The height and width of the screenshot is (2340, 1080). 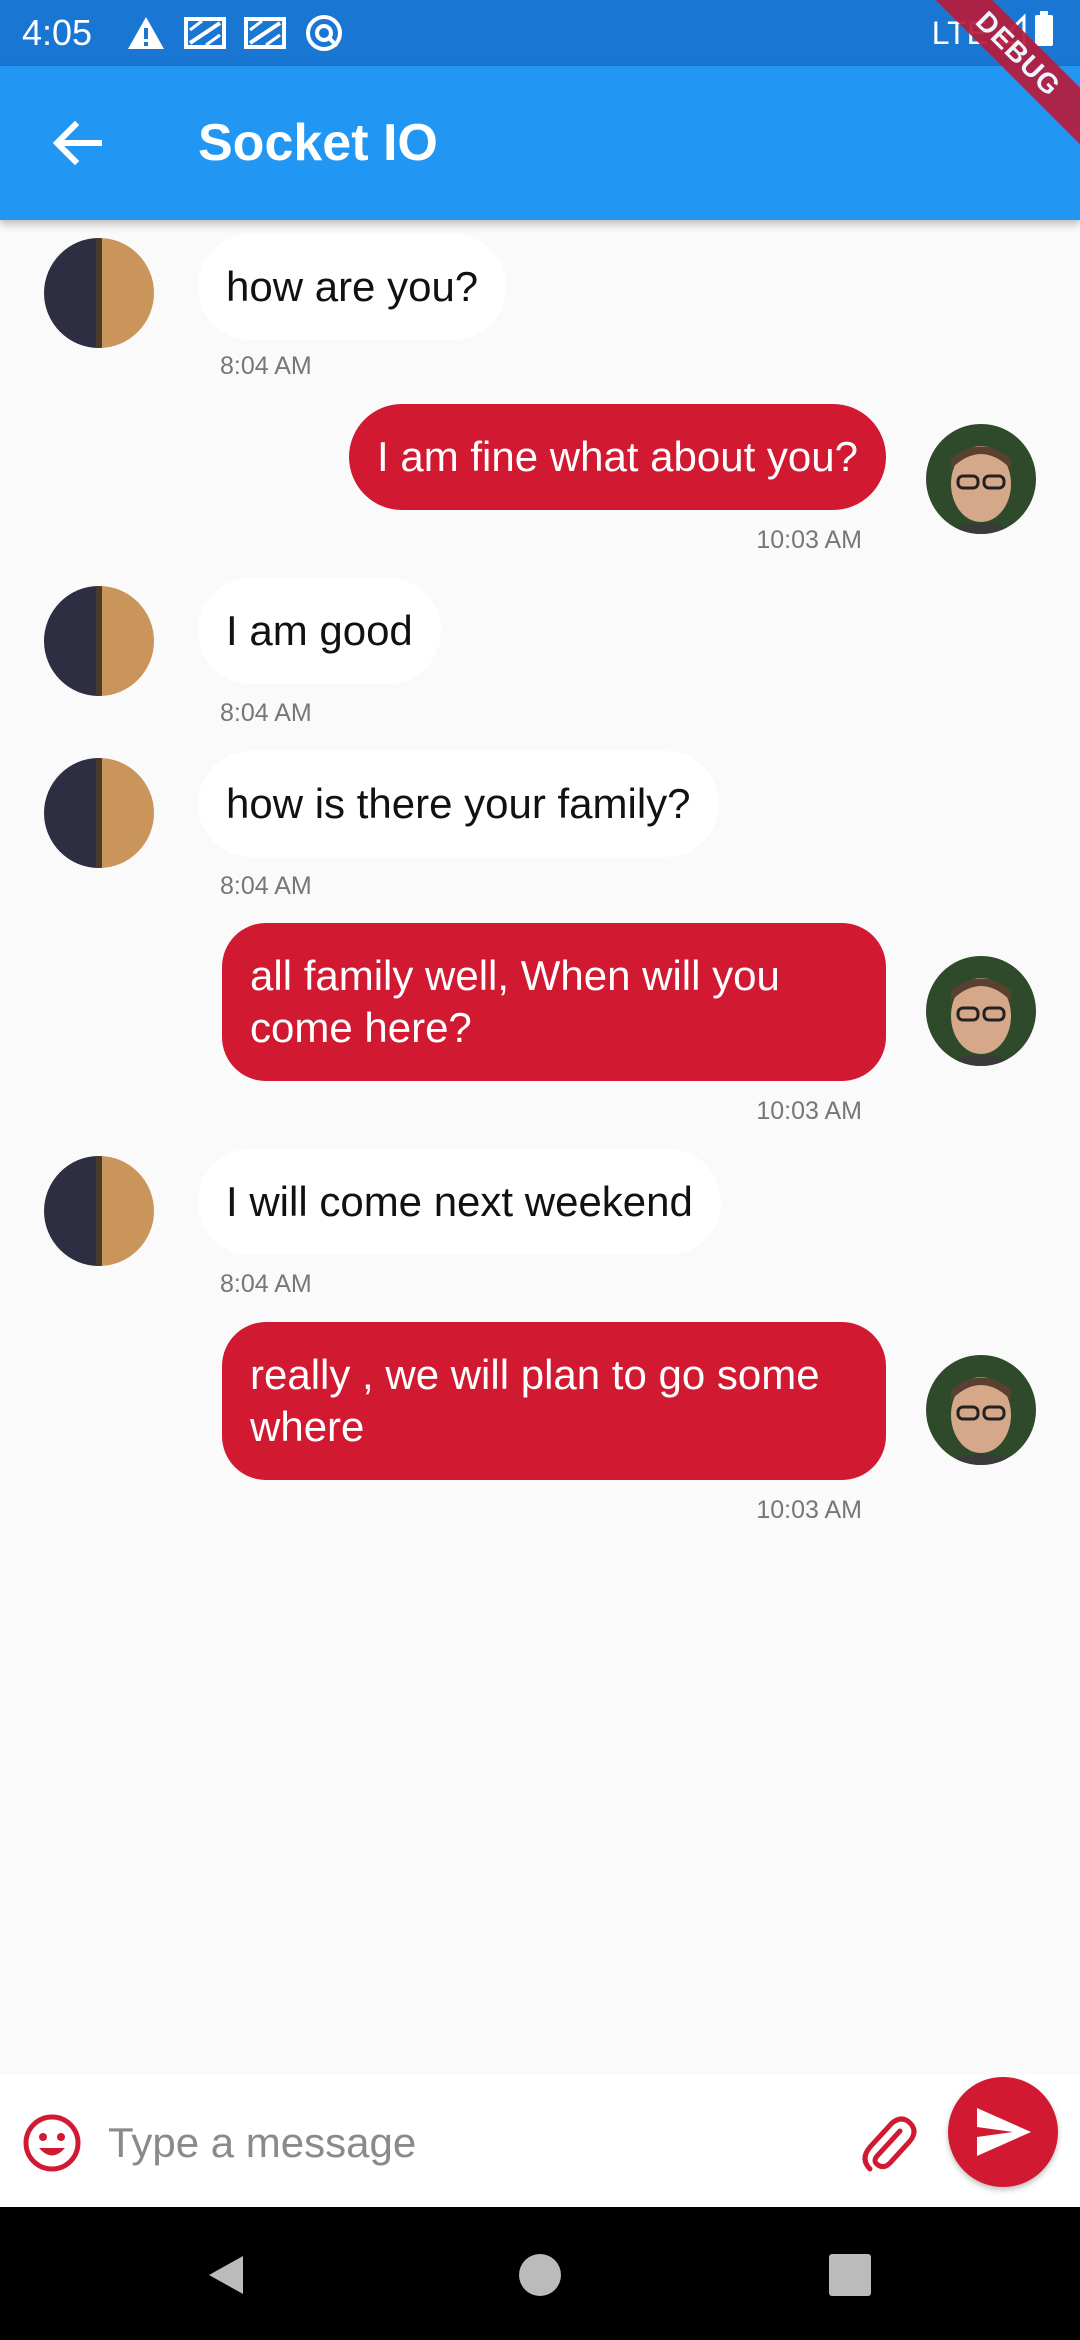 What do you see at coordinates (235, 33) in the screenshot?
I see `status-icons` at bounding box center [235, 33].